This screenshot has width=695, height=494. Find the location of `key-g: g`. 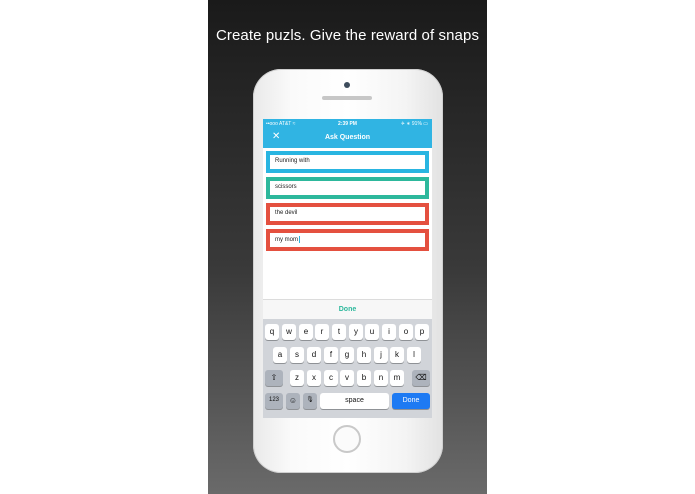

key-g: g is located at coordinates (347, 355).